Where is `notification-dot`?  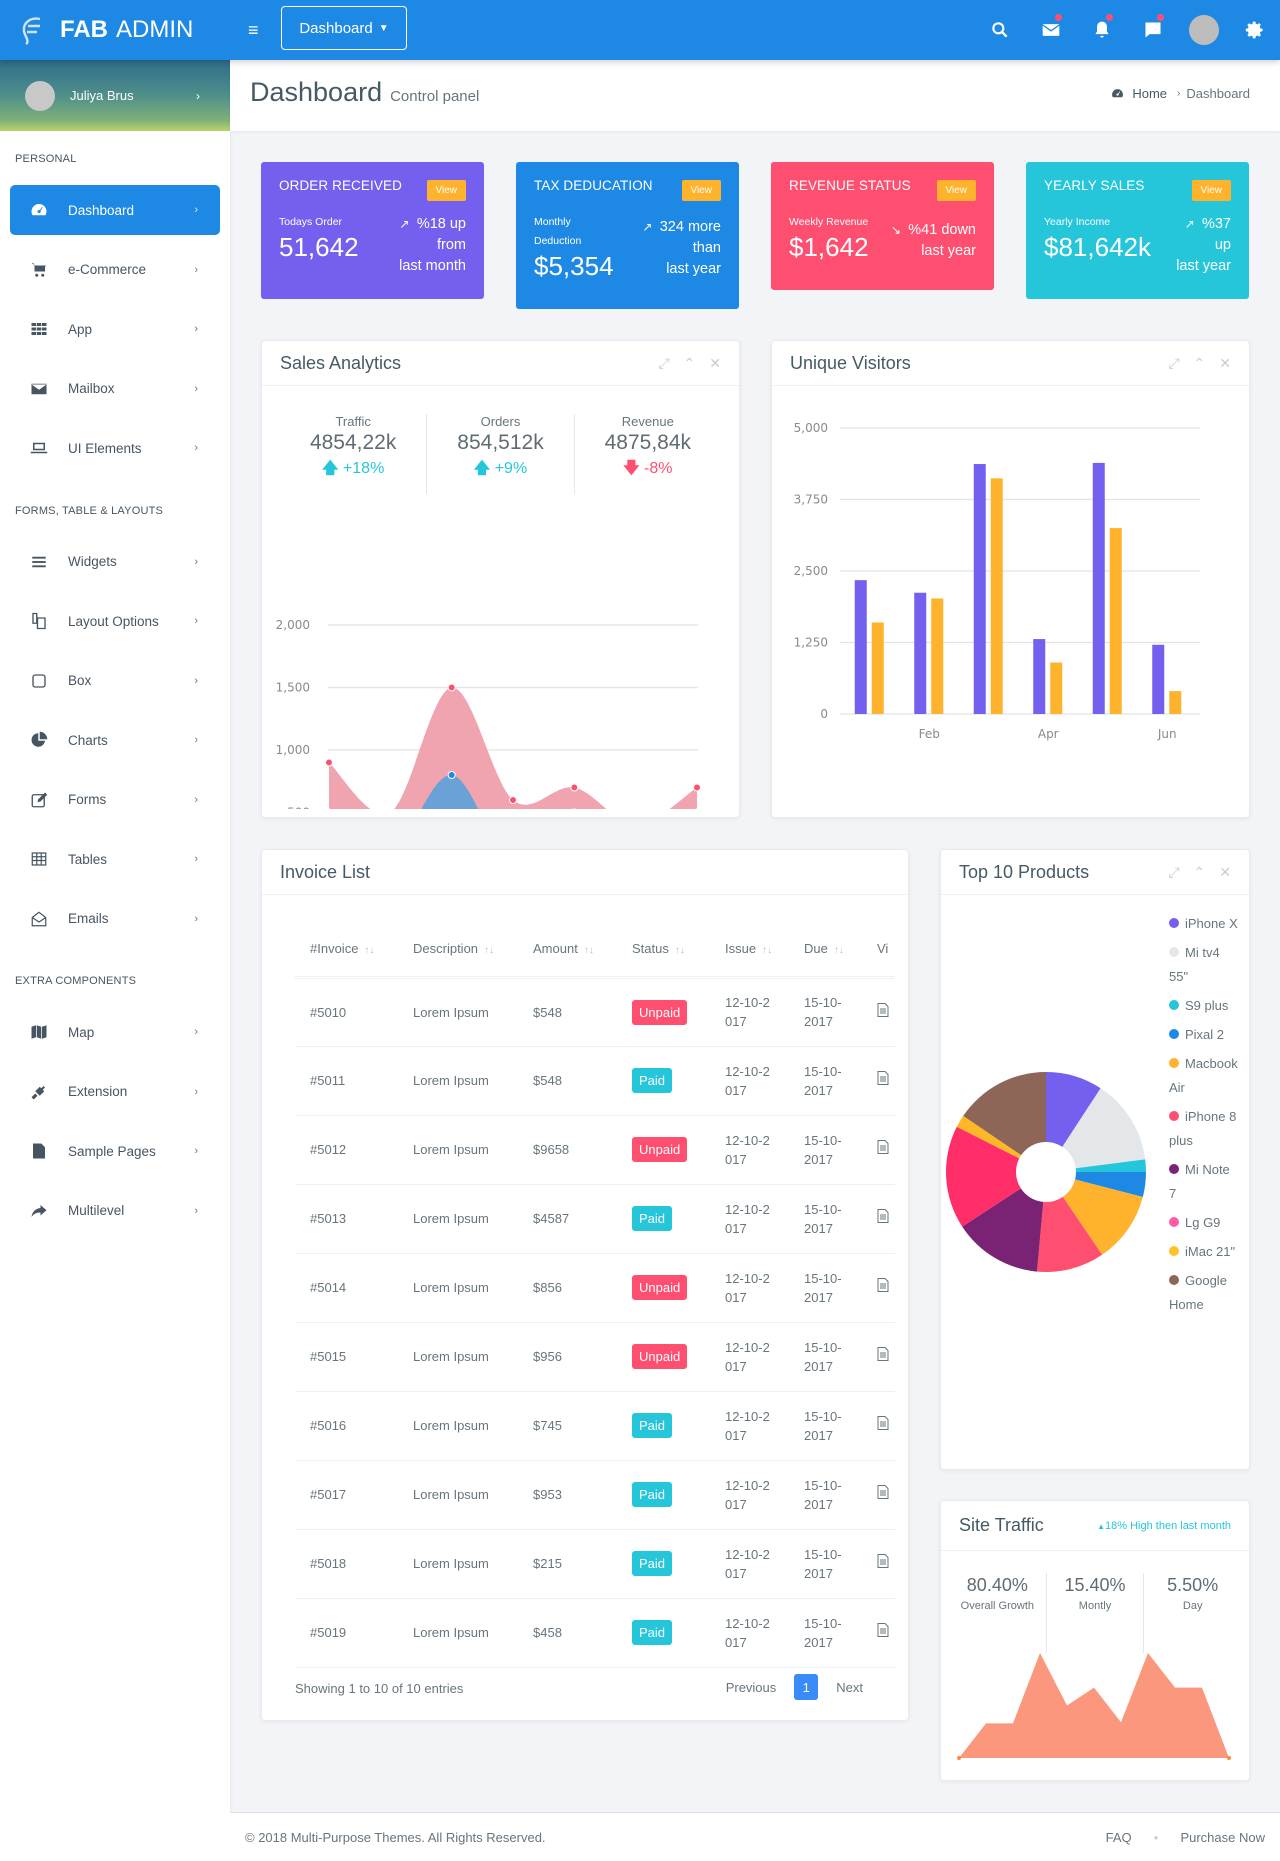 notification-dot is located at coordinates (1058, 17).